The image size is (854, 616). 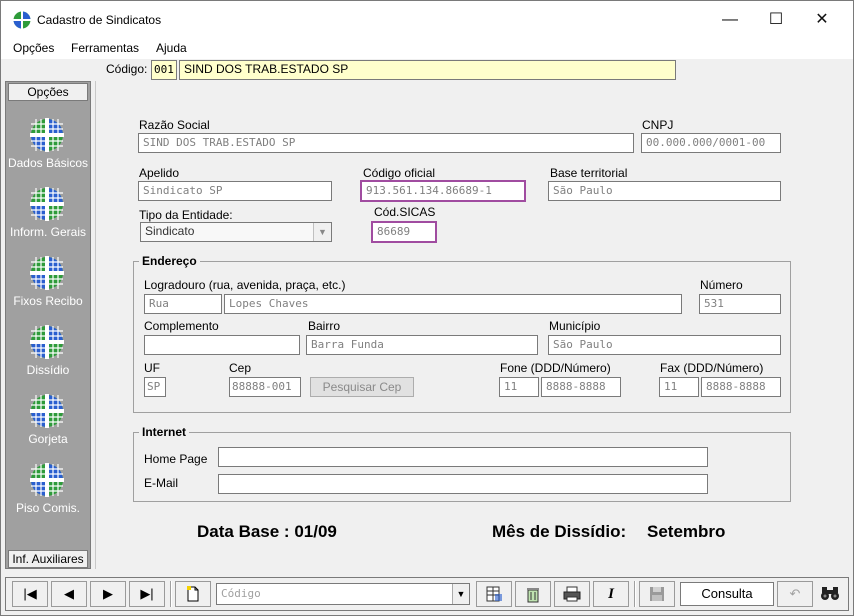 I want to click on binoculars-icon, so click(x=830, y=593).